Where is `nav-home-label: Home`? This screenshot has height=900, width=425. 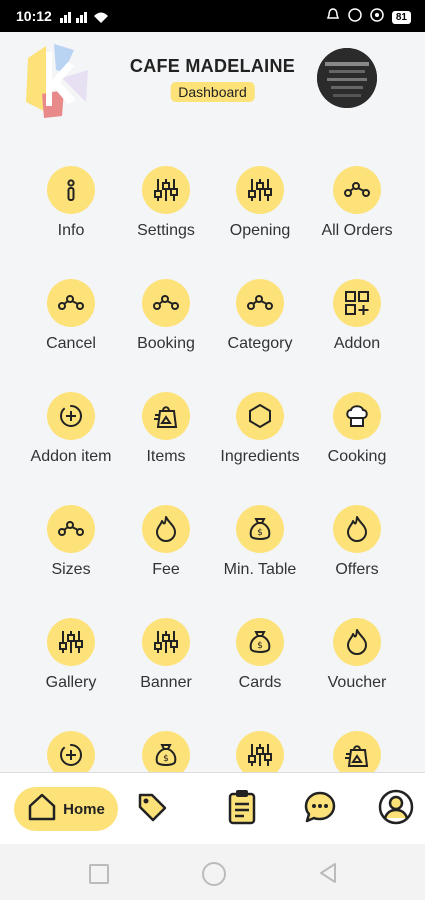 nav-home-label: Home is located at coordinates (84, 809).